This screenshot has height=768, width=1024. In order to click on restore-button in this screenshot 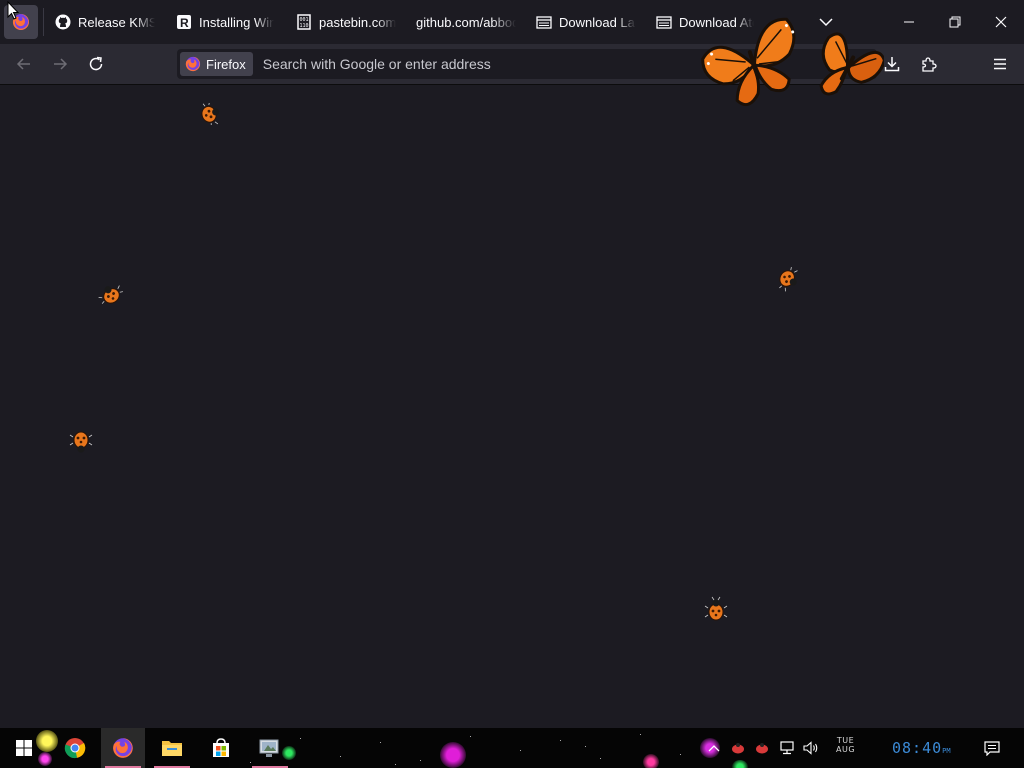, I will do `click(955, 22)`.